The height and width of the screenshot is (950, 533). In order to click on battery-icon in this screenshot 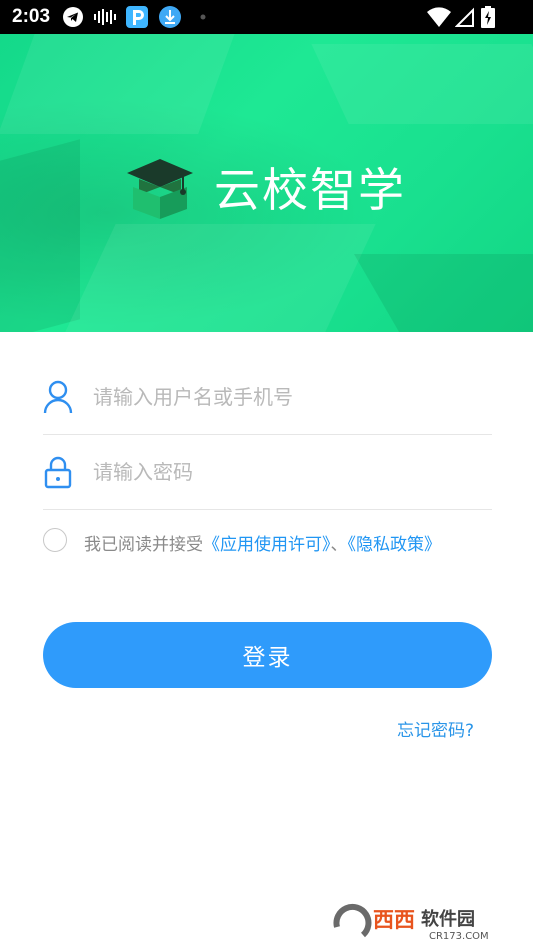, I will do `click(488, 17)`.